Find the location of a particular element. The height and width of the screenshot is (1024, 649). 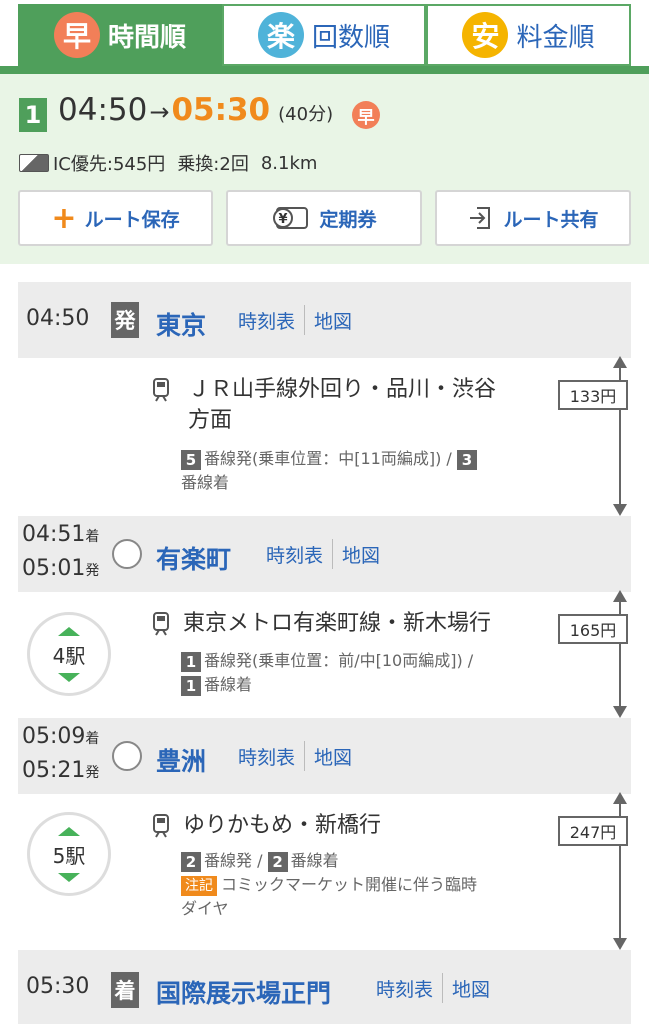

platform-text: 番線発(乗車位置：中[11両編成]) / is located at coordinates (330, 458).